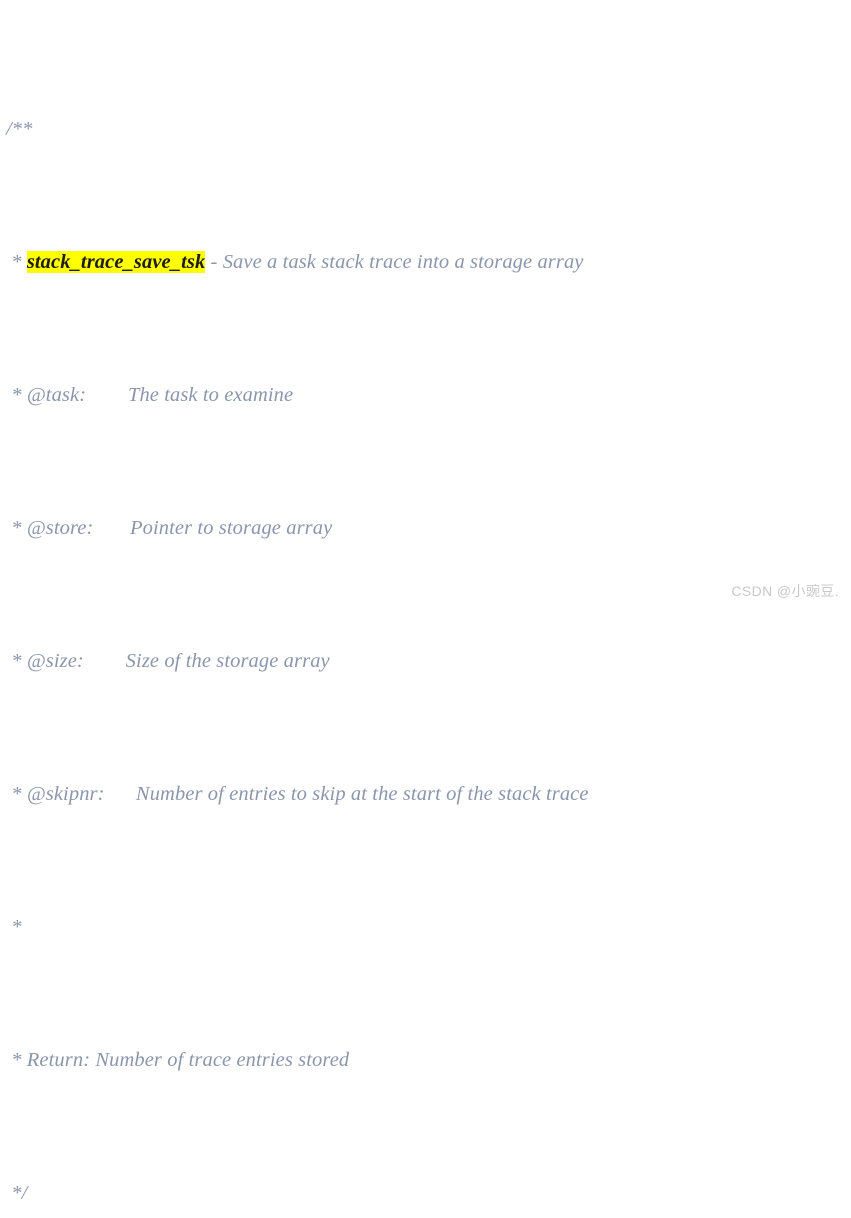  Describe the element at coordinates (428, 661) in the screenshot. I see `code-line-param-size: * @size: Size of the storage array` at that location.